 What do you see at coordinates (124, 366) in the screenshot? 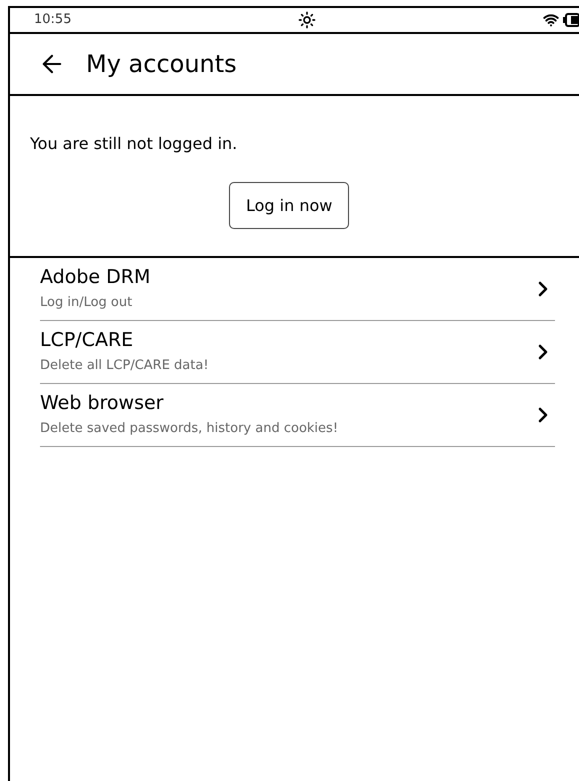
I see `account-subtitle: Delete all LCP/CARE data!` at bounding box center [124, 366].